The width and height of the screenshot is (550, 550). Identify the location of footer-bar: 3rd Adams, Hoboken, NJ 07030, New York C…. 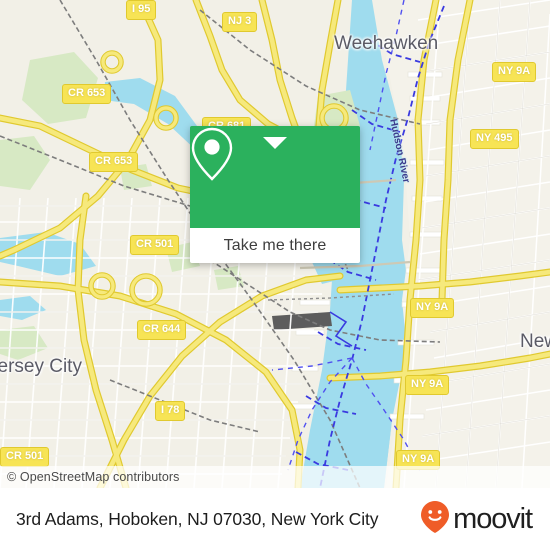
(275, 519).